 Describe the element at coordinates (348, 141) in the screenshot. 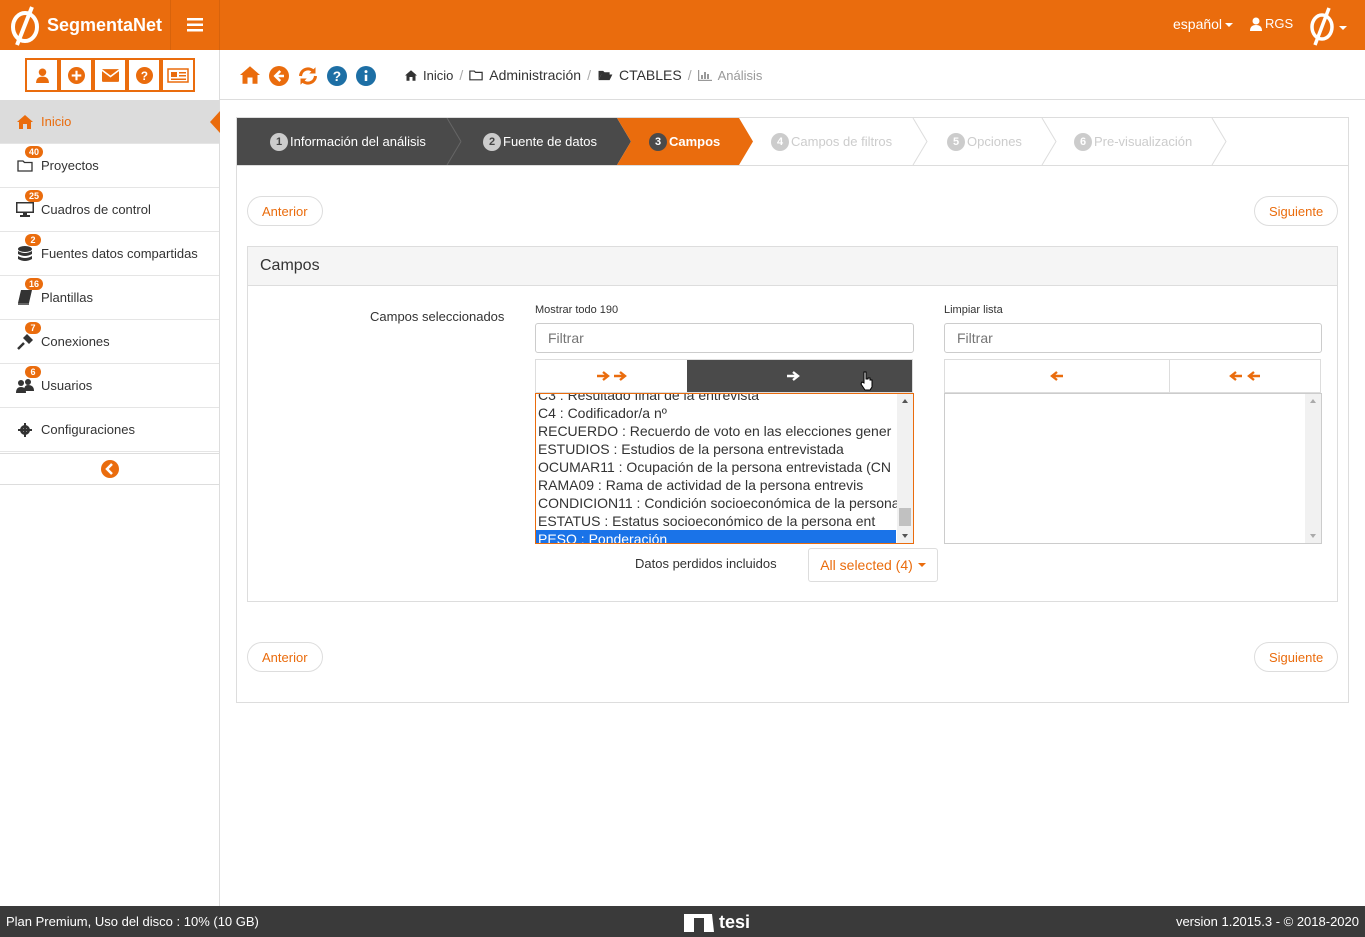

I see `wizard-step-1: 1 Información del análisis` at that location.